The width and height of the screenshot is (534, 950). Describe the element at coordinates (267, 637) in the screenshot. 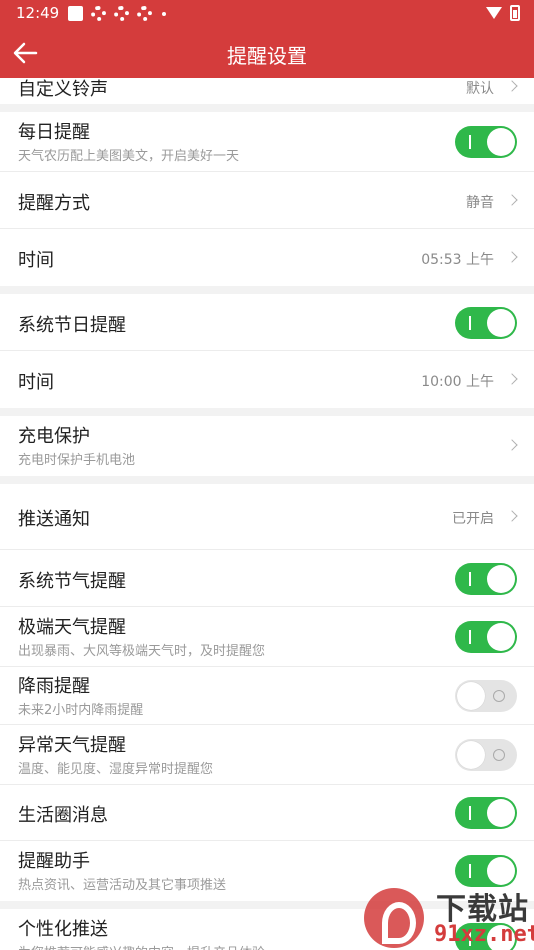

I see `setting-row: 极端天气提醒出现暴雨、大风等极端天气时，及时提醒您` at that location.